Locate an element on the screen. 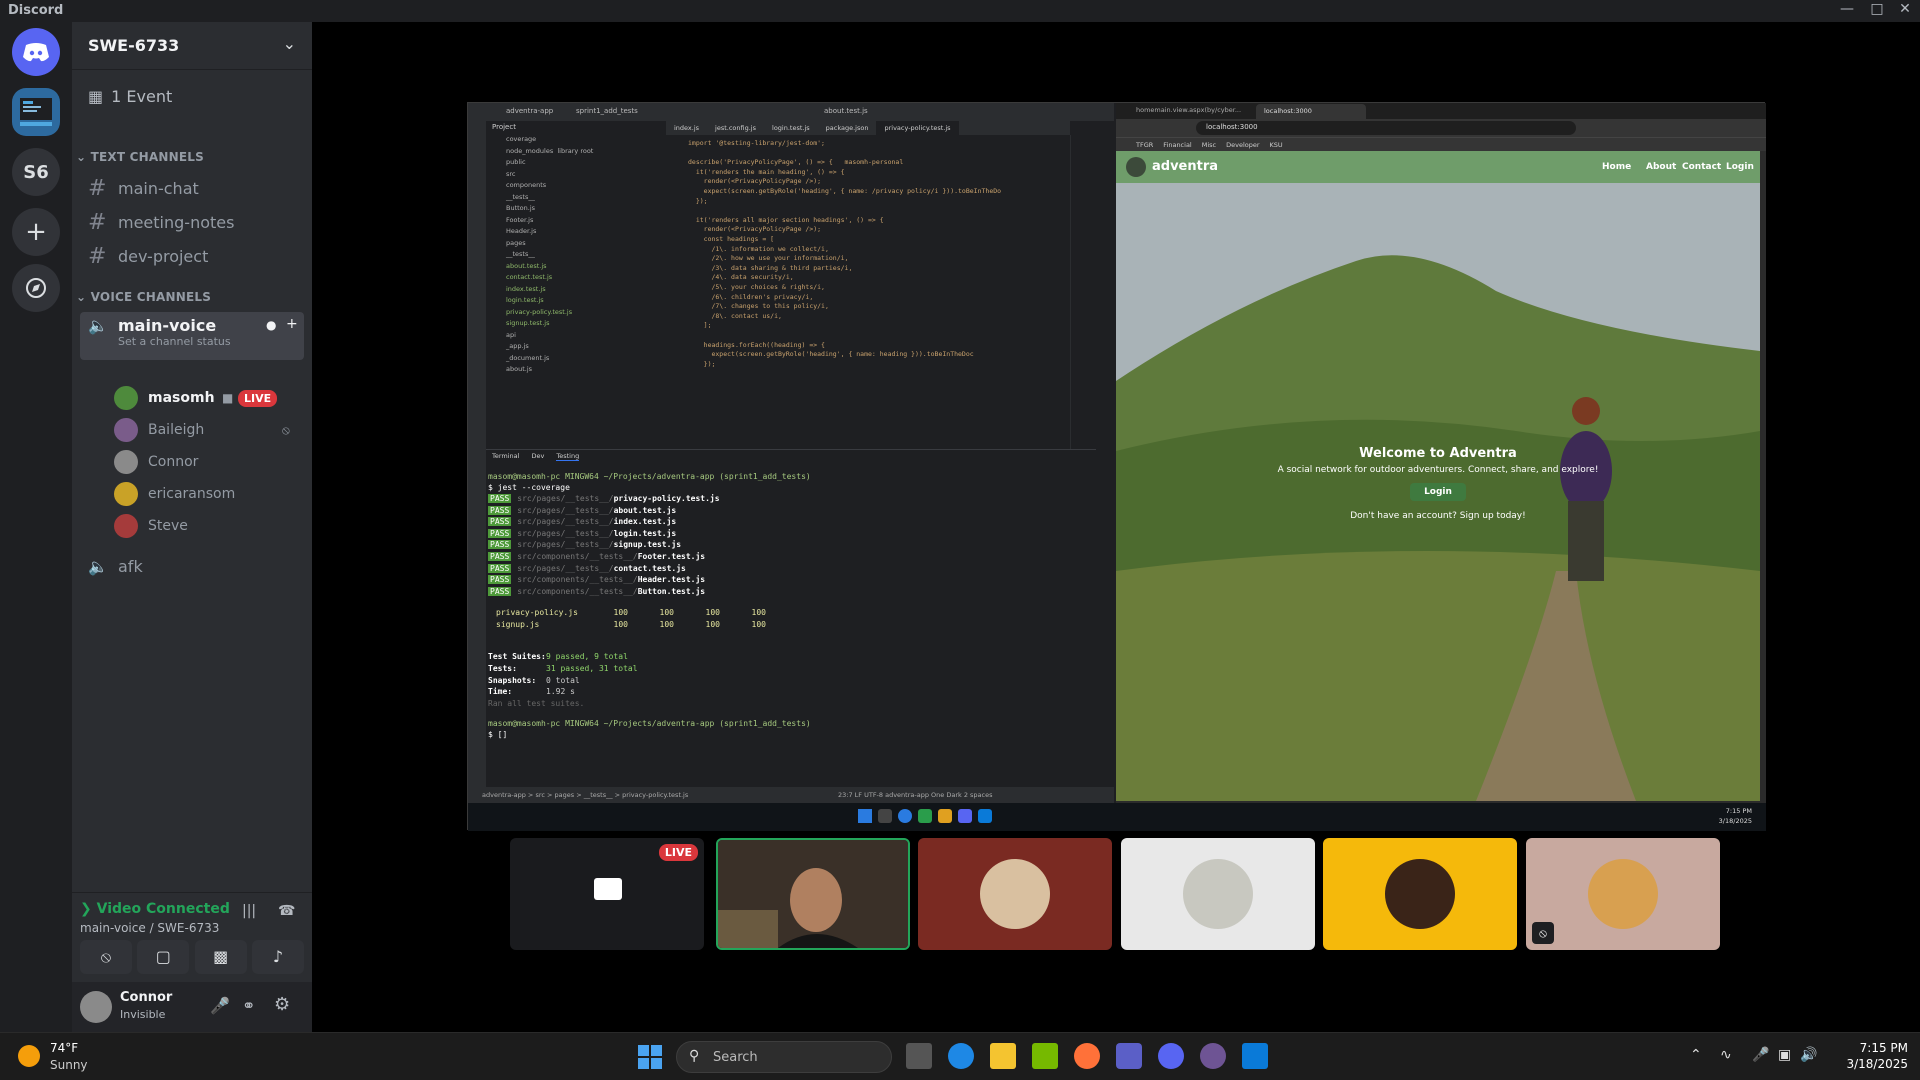 The image size is (1920, 1080). soundboard-button: ♪ is located at coordinates (277, 957).